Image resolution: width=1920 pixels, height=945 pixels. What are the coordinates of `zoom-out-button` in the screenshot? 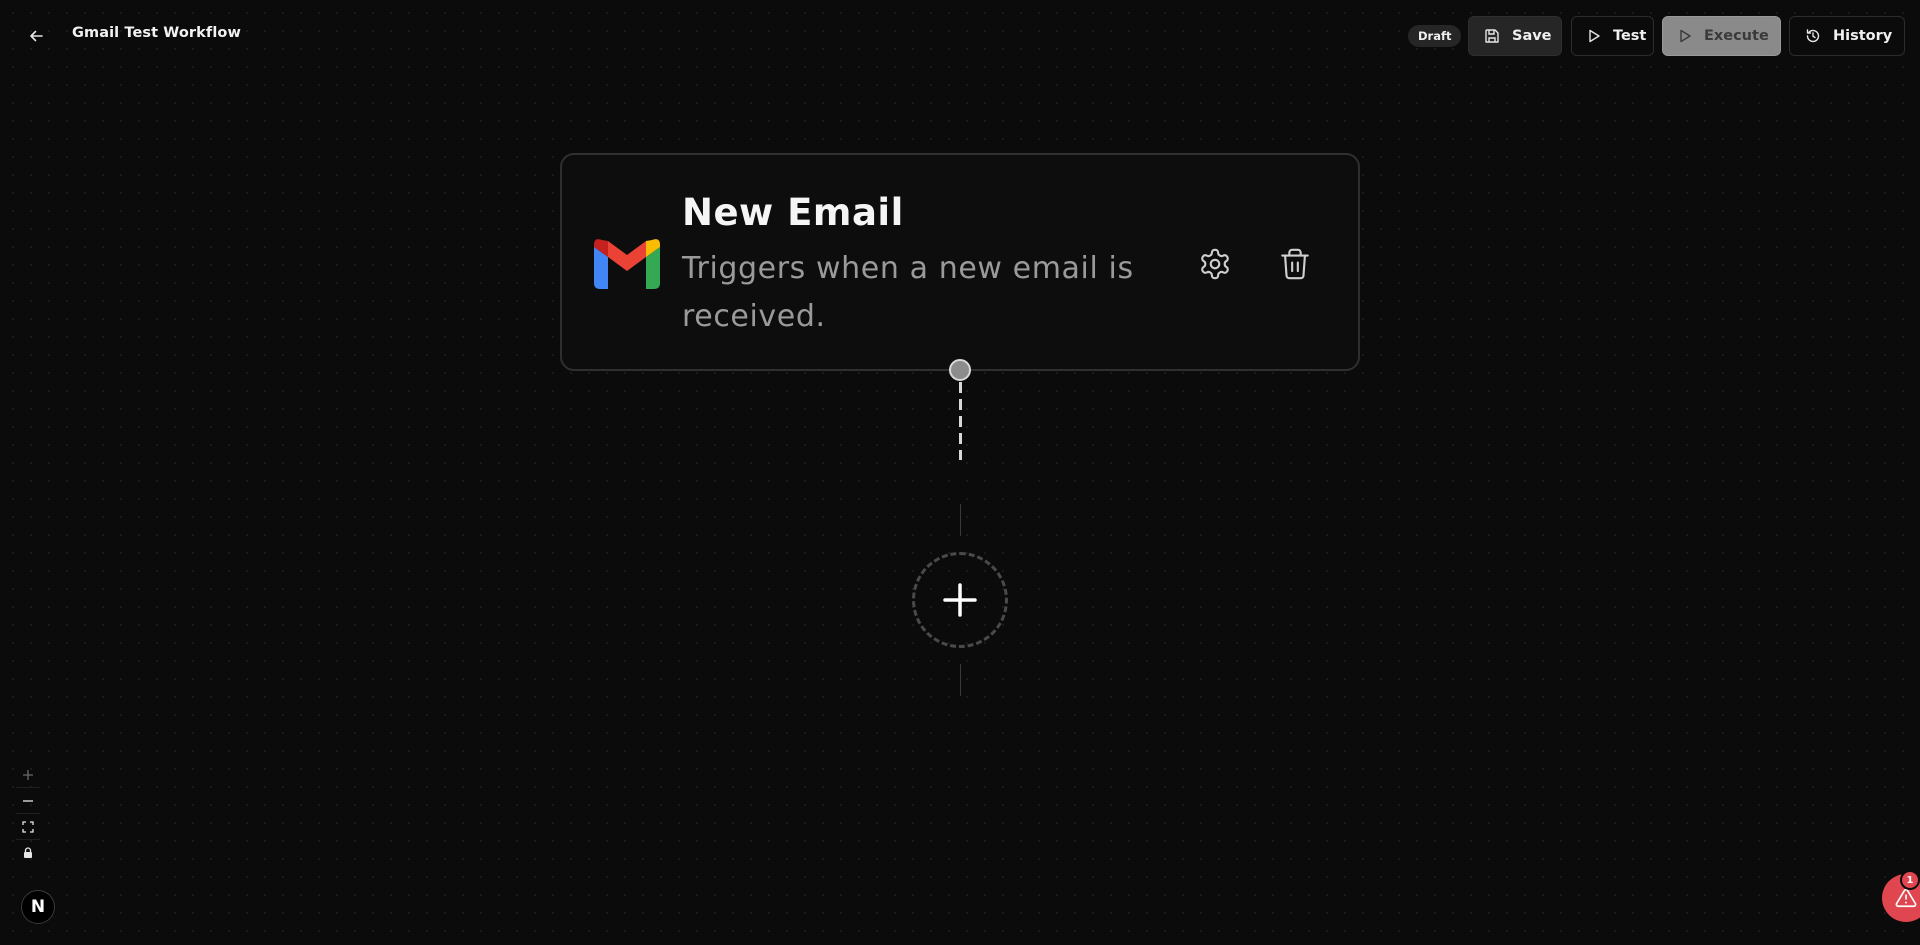 It's located at (28, 801).